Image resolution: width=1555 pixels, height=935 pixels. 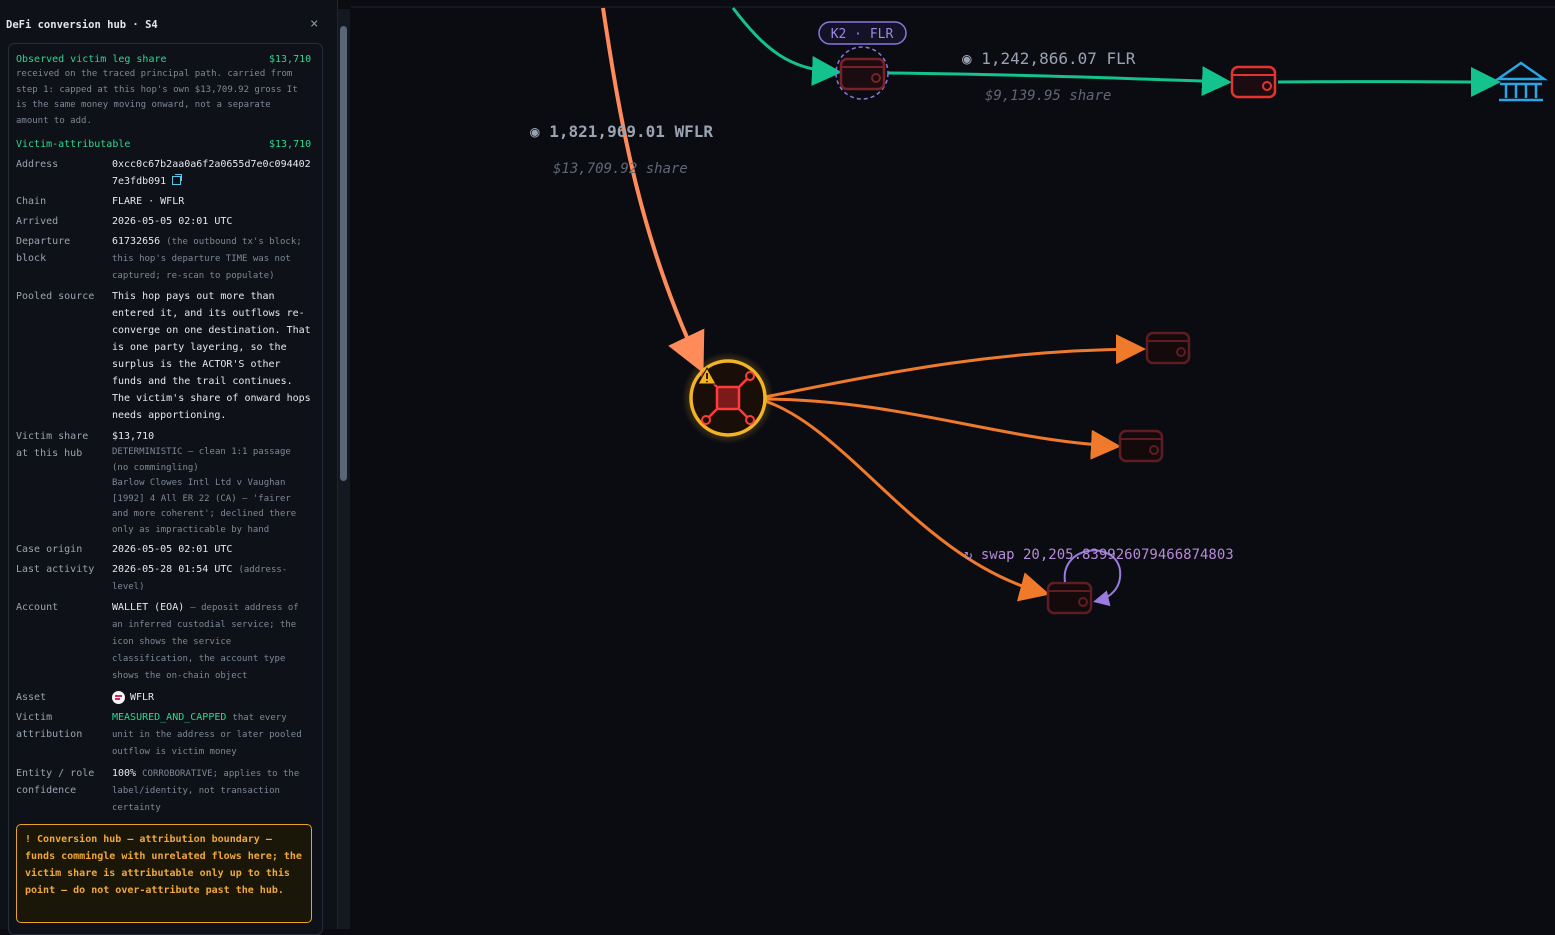 What do you see at coordinates (862, 34) in the screenshot?
I see `k2-label: K2 · FLR` at bounding box center [862, 34].